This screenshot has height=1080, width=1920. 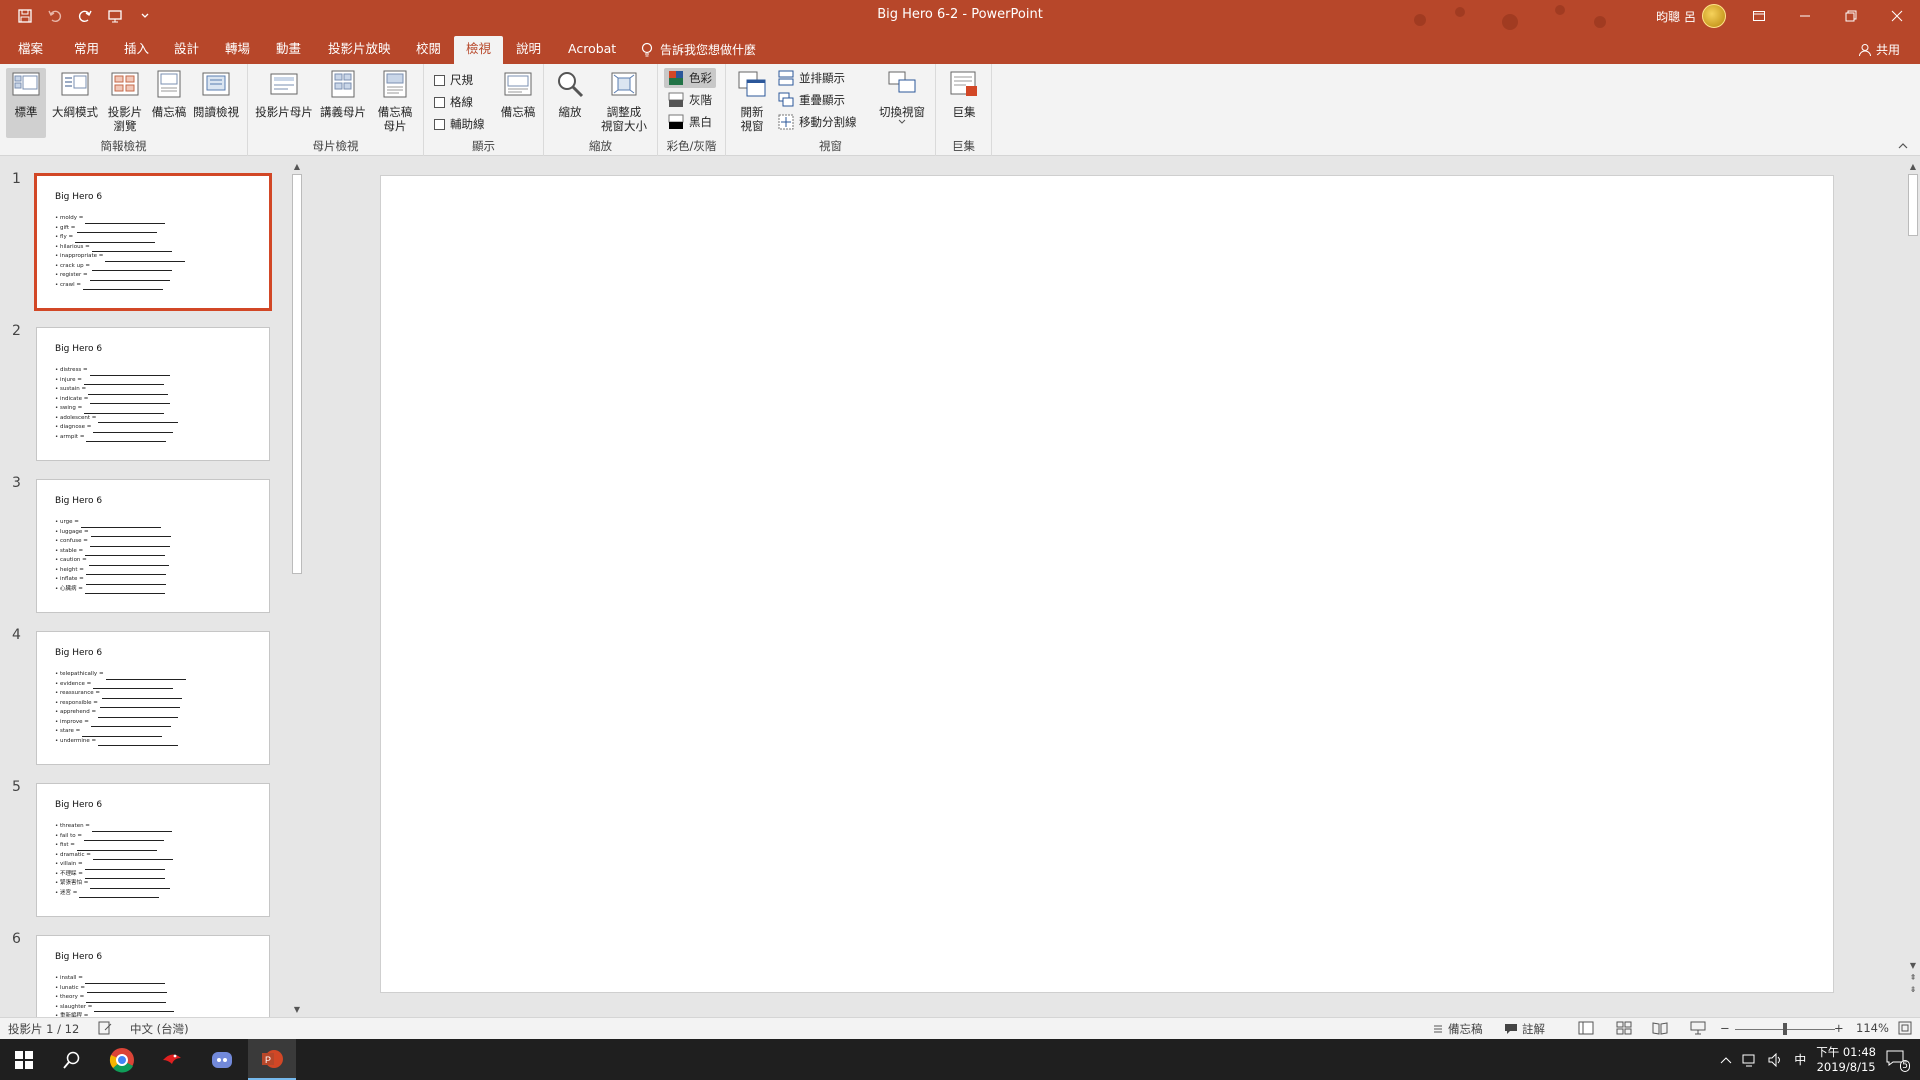 I want to click on reading-view-status-button, so click(x=1660, y=1028).